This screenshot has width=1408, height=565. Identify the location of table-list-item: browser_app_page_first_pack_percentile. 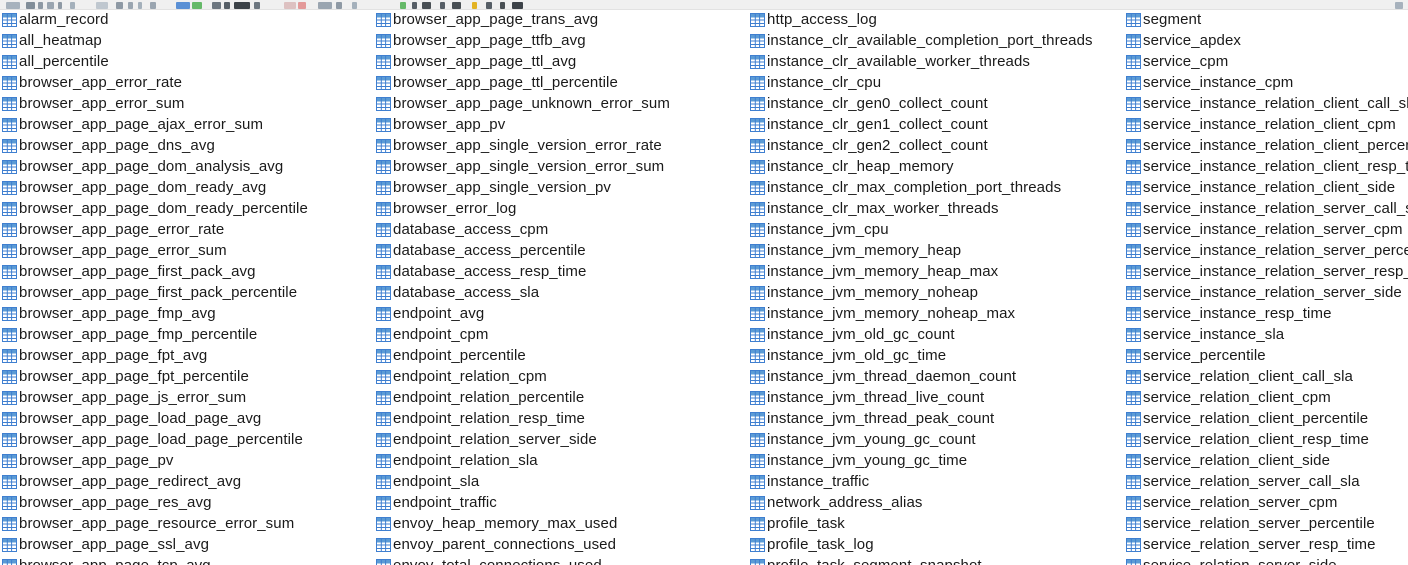
(188, 292).